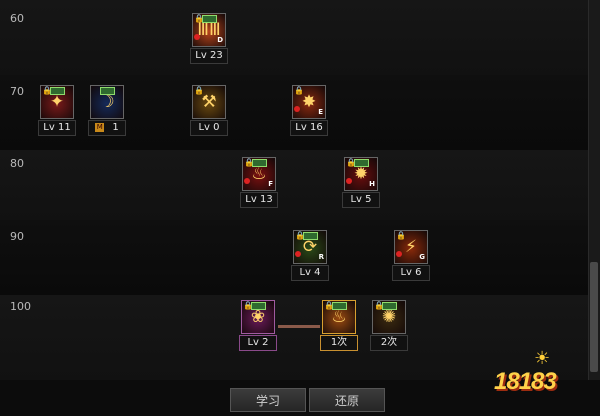 Image resolution: width=600 pixels, height=416 pixels. I want to click on site-logo: ☀ 18183, so click(540, 374).